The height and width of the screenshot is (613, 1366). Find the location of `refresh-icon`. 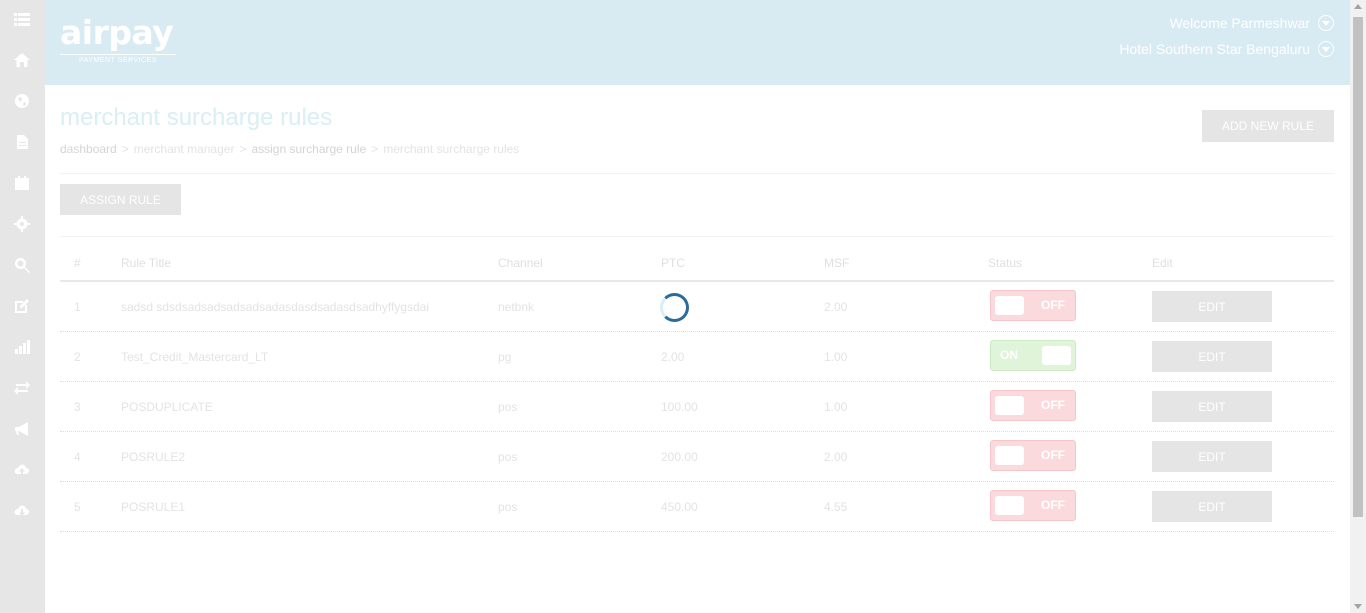

refresh-icon is located at coordinates (22, 388).